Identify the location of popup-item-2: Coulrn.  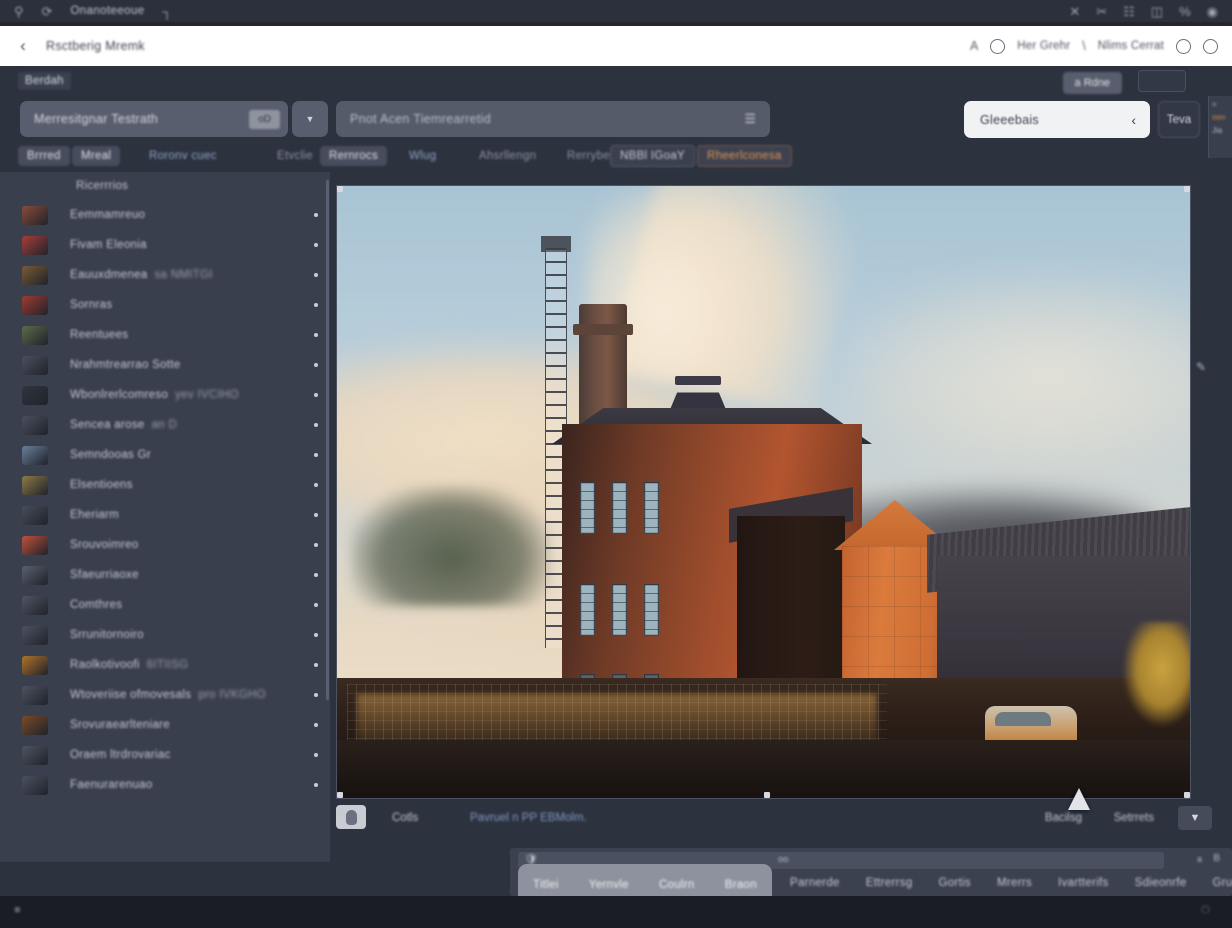
(677, 885).